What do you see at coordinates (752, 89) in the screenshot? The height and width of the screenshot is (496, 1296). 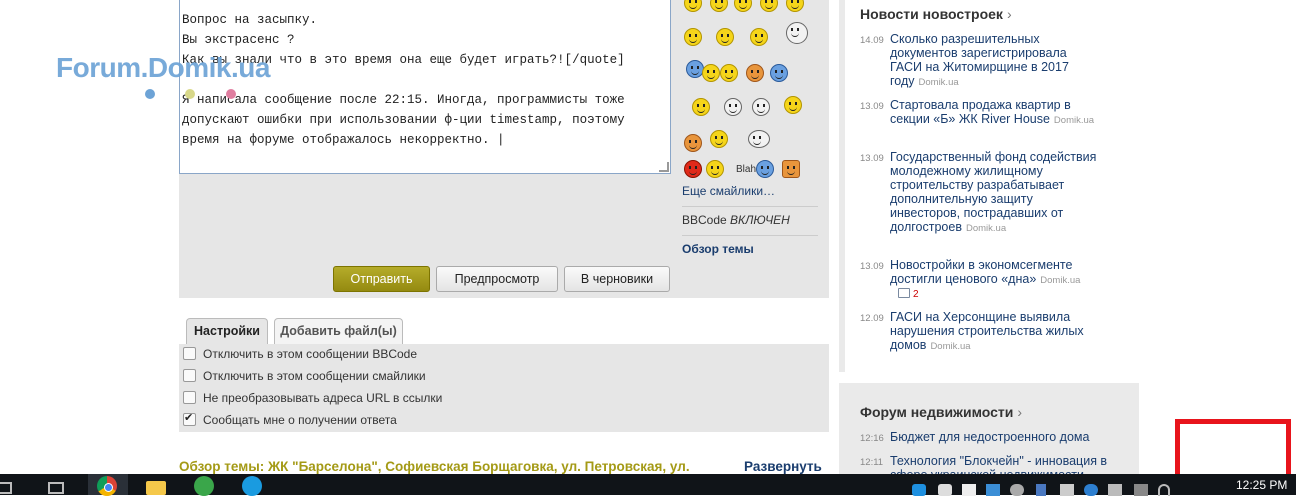 I see `smilies-grid: Blah` at bounding box center [752, 89].